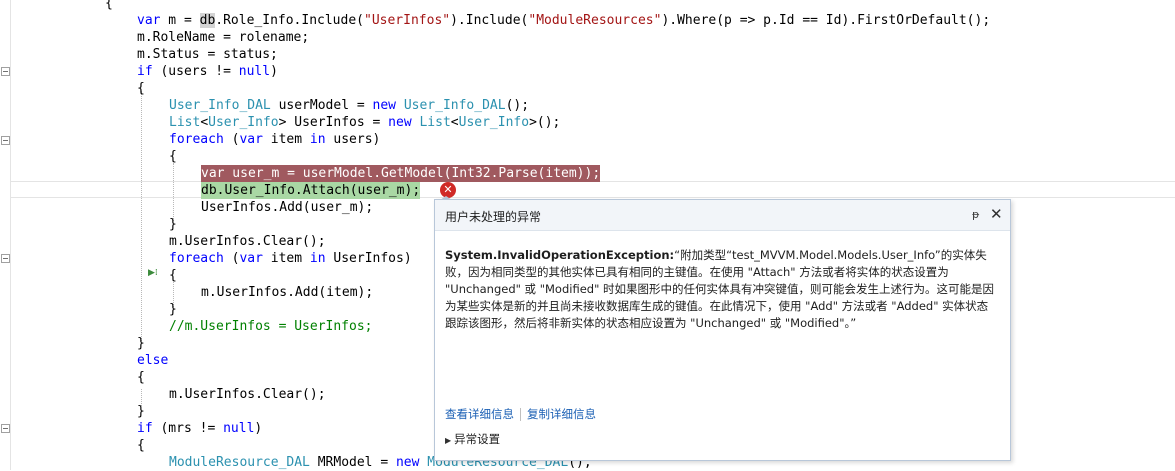  I want to click on db-reference-highlight: db, so click(207, 20).